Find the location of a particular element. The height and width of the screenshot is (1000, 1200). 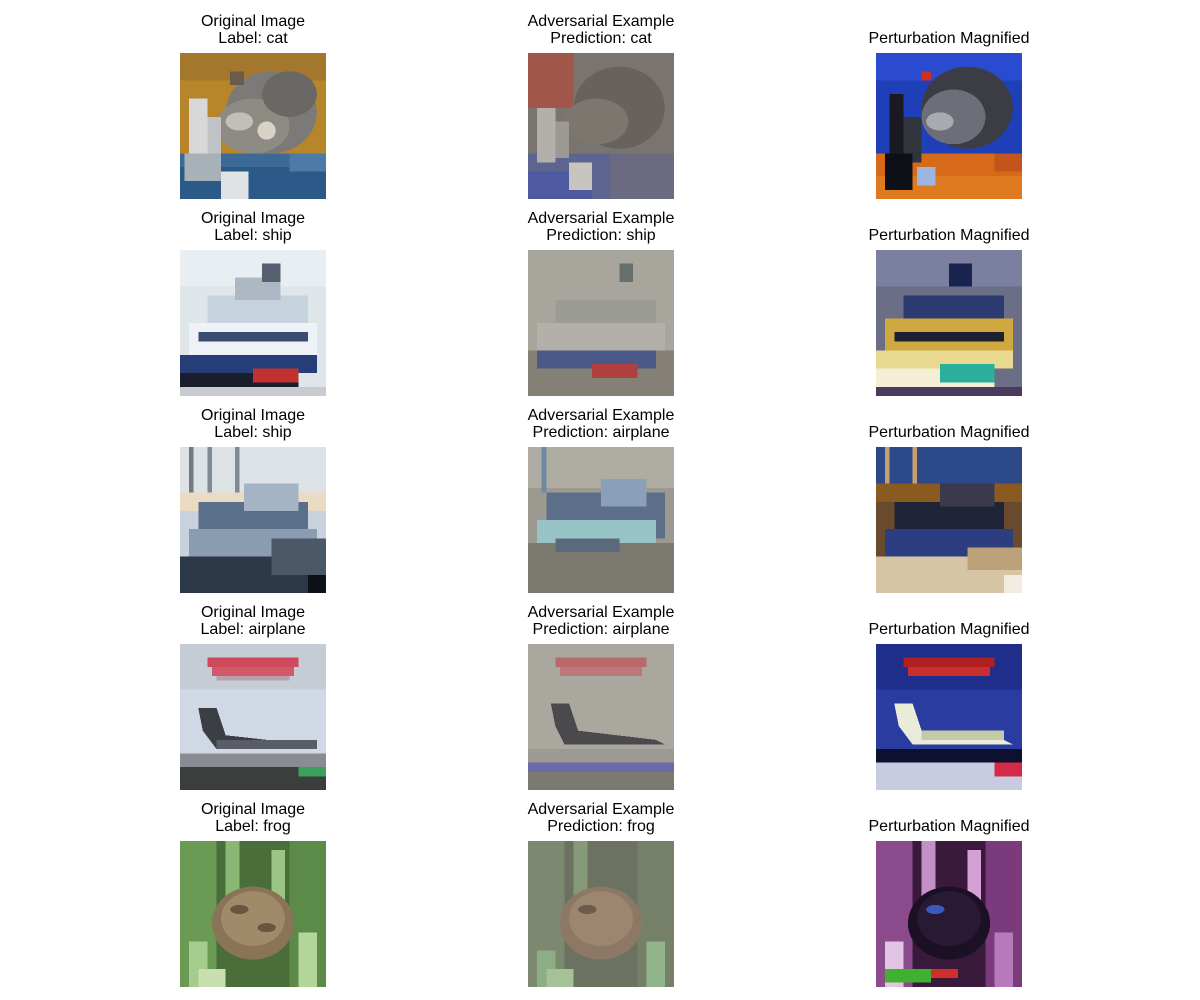

adversarial-image-airplane is located at coordinates (601, 717).